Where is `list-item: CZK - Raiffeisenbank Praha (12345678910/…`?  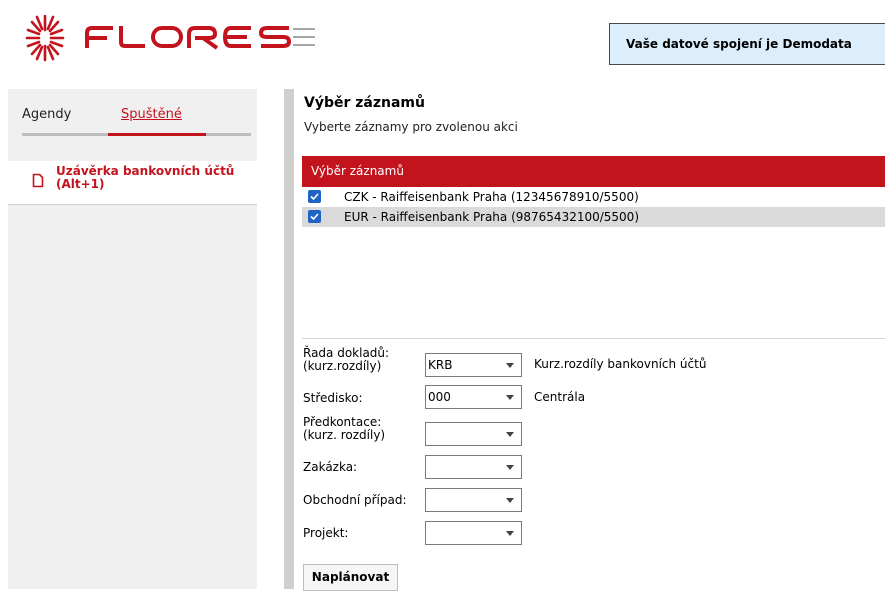 list-item: CZK - Raiffeisenbank Praha (12345678910/… is located at coordinates (593, 197).